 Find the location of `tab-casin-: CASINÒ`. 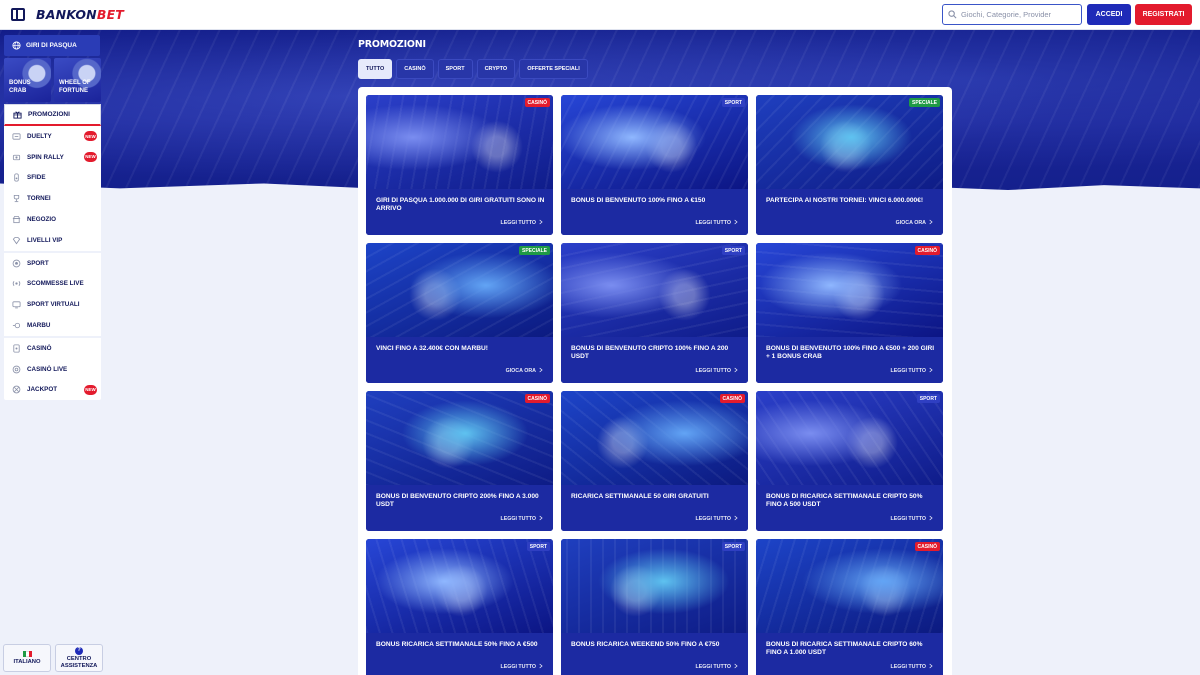

tab-casin-: CASINÒ is located at coordinates (415, 69).